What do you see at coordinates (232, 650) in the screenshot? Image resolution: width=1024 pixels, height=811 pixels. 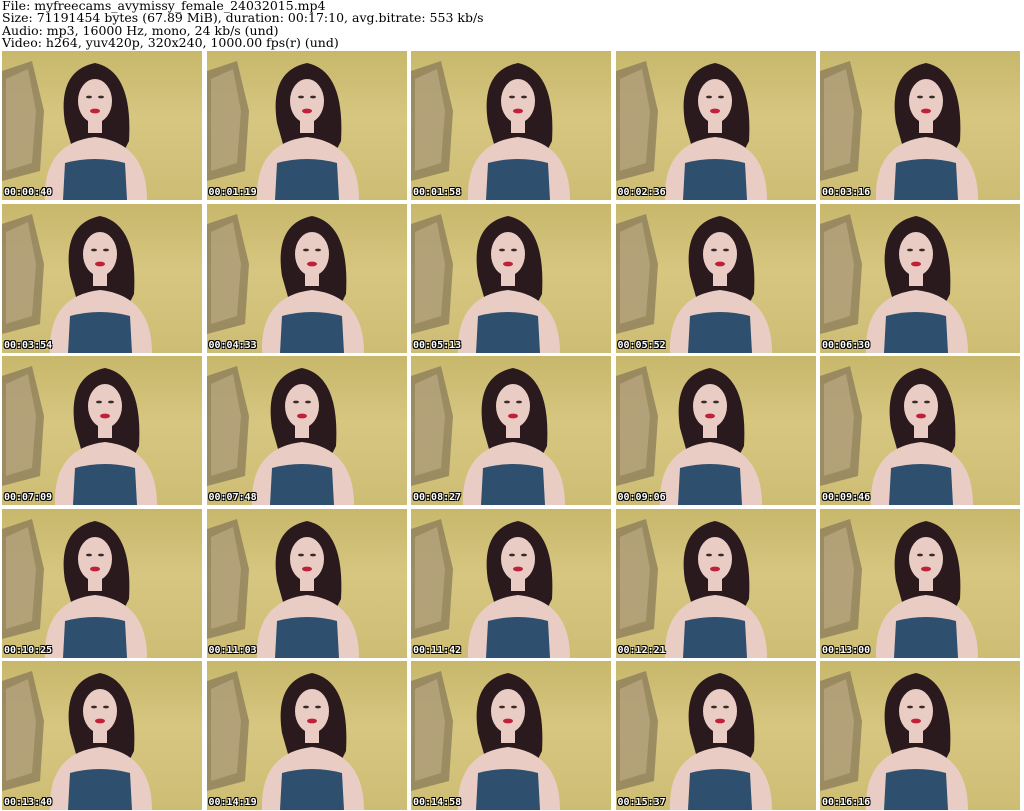 I see `thumbnail-timestamp: 00:11:03` at bounding box center [232, 650].